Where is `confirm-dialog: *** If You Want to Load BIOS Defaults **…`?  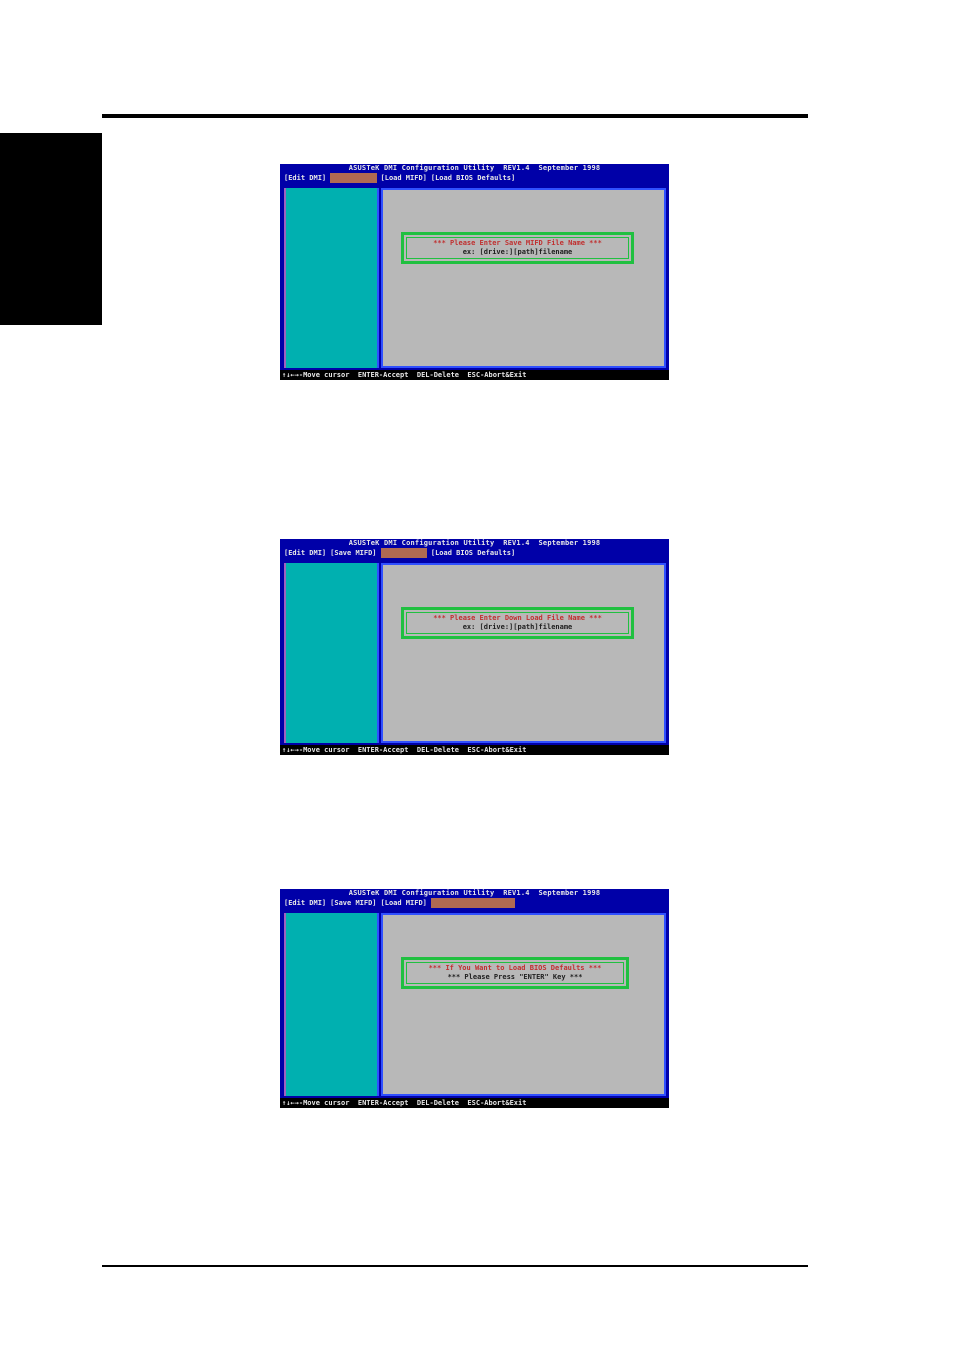 confirm-dialog: *** If You Want to Load BIOS Defaults **… is located at coordinates (515, 973).